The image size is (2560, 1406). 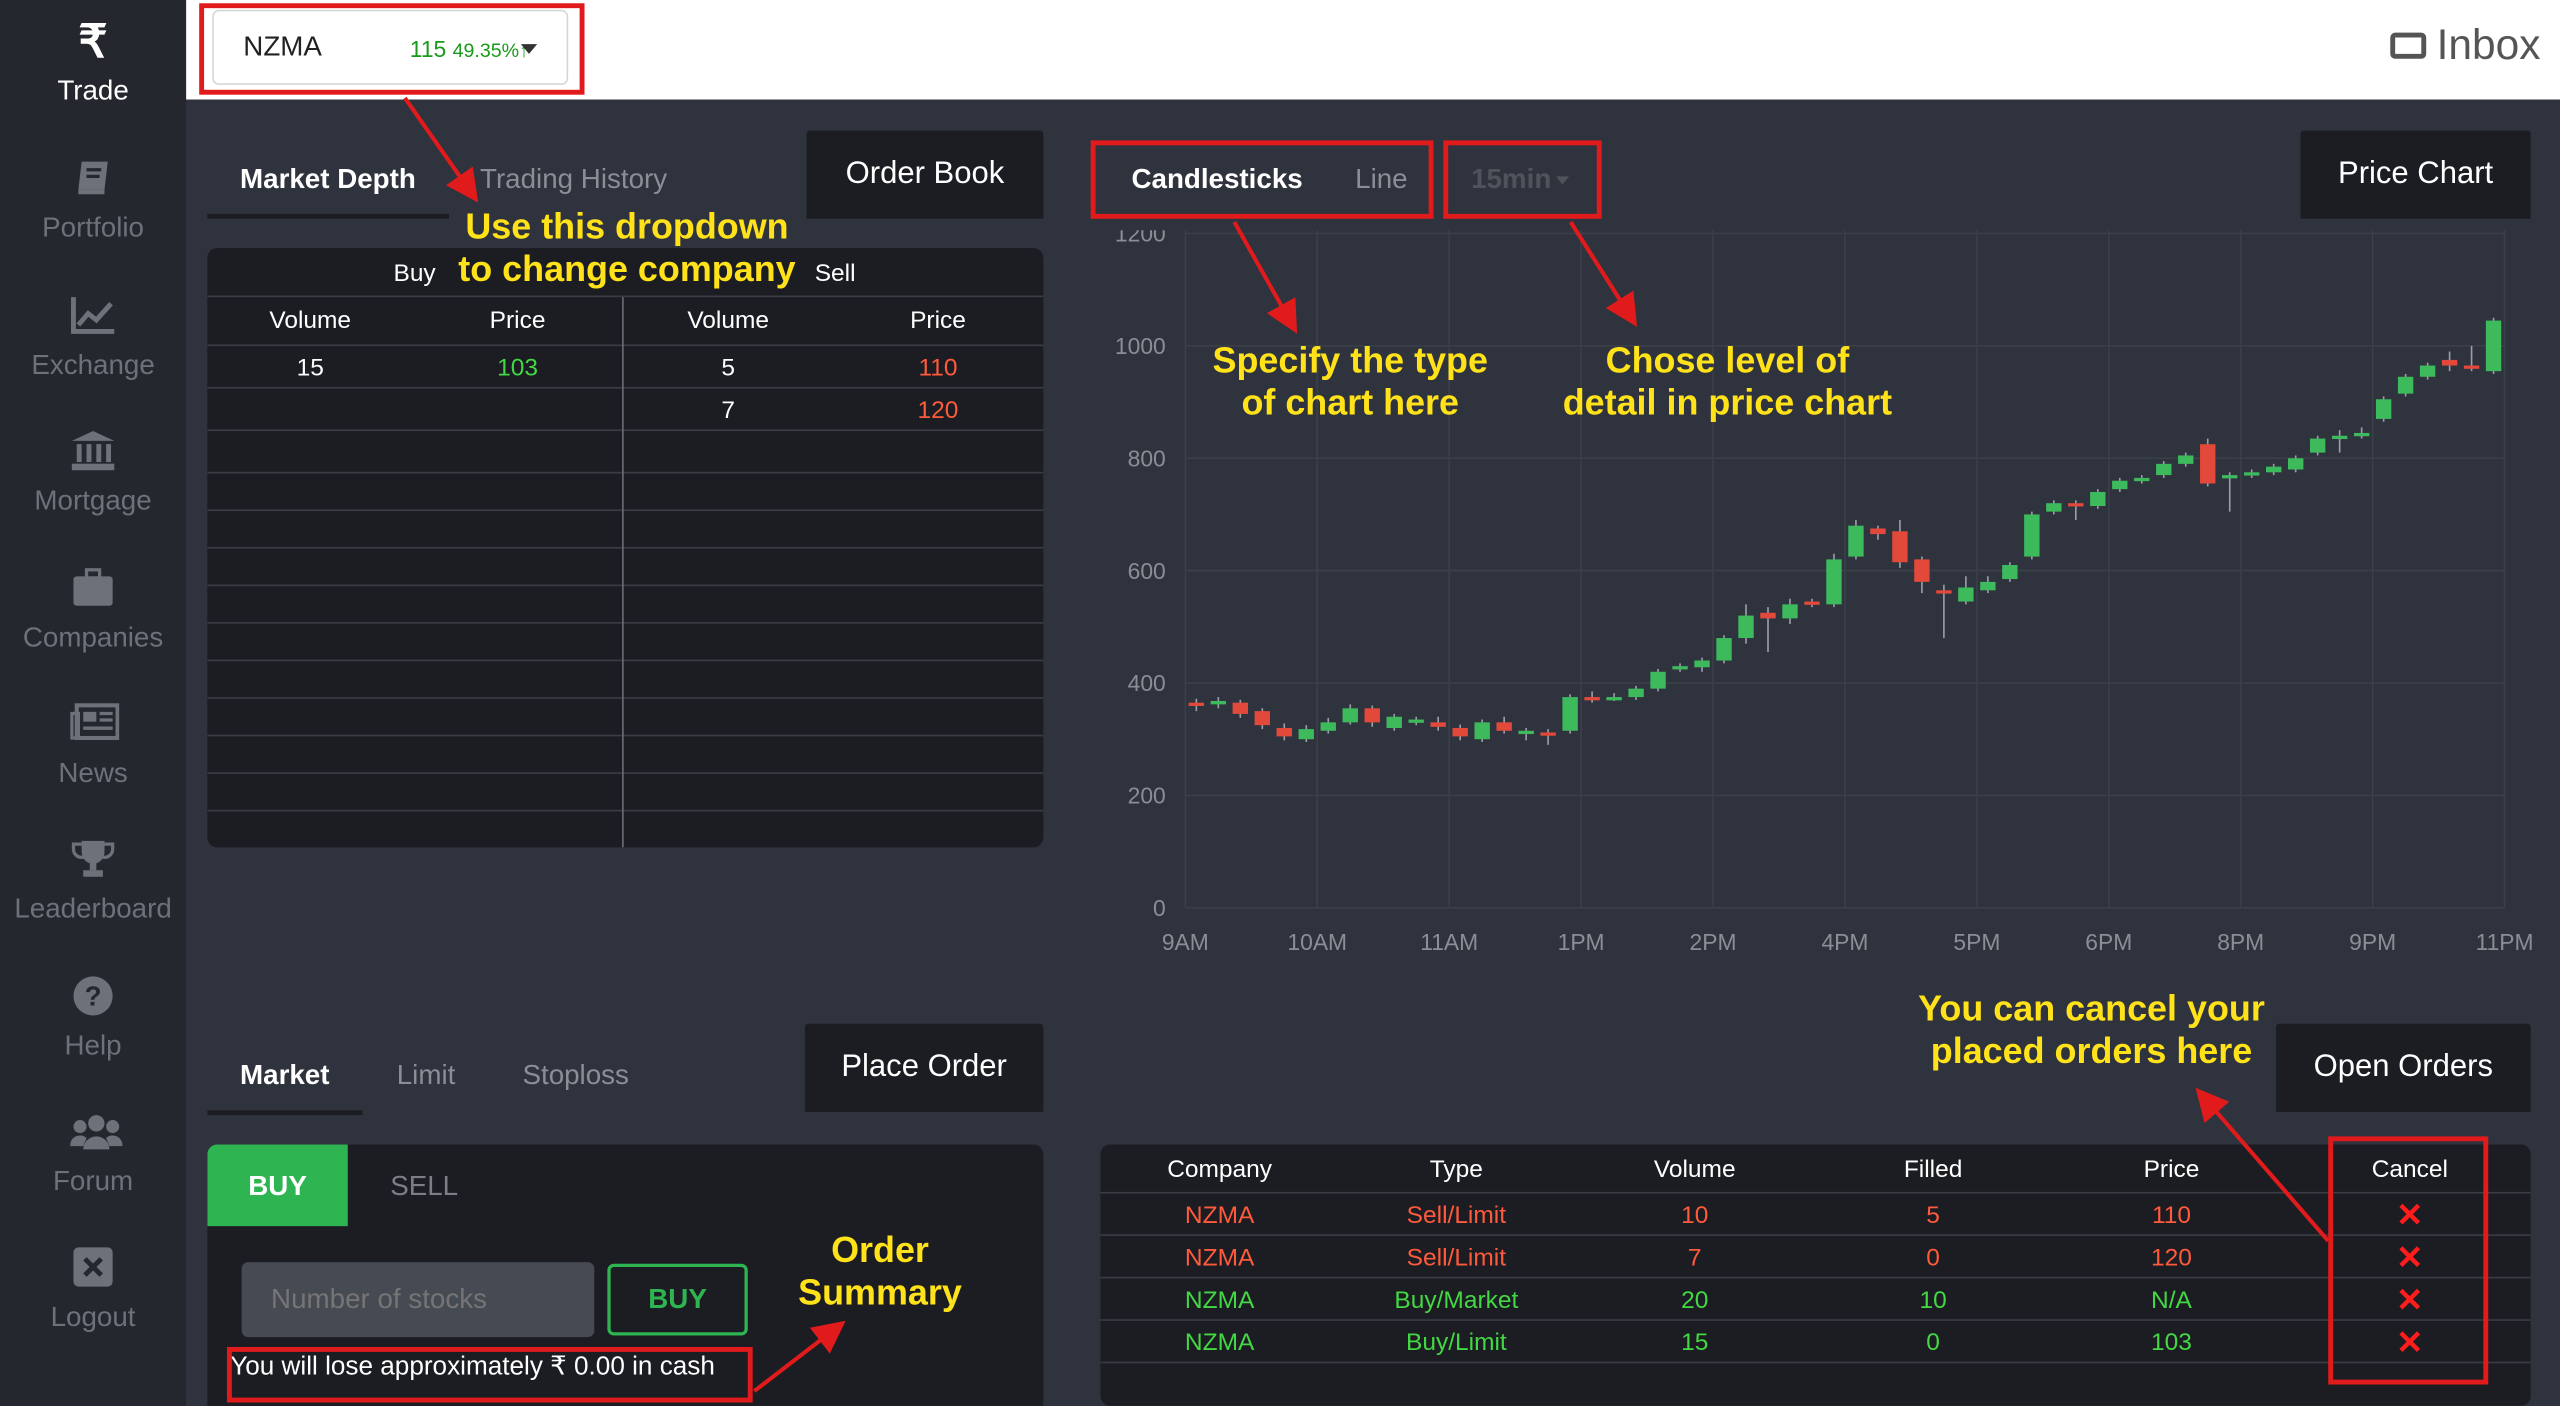 I want to click on annotation-box-chart-type, so click(x=1262, y=179).